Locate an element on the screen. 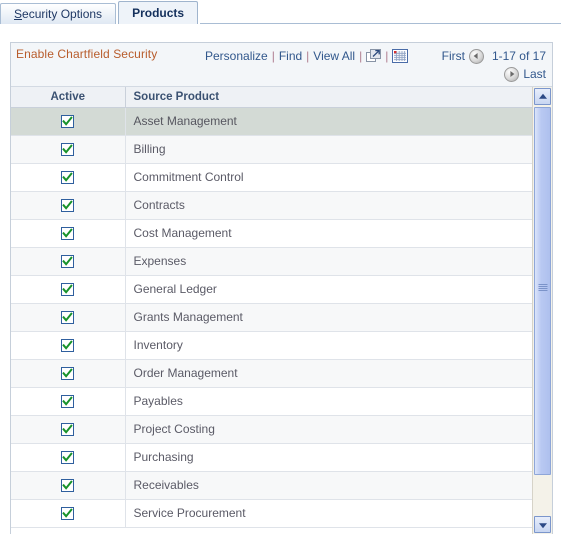  tab-products: Products is located at coordinates (158, 12).